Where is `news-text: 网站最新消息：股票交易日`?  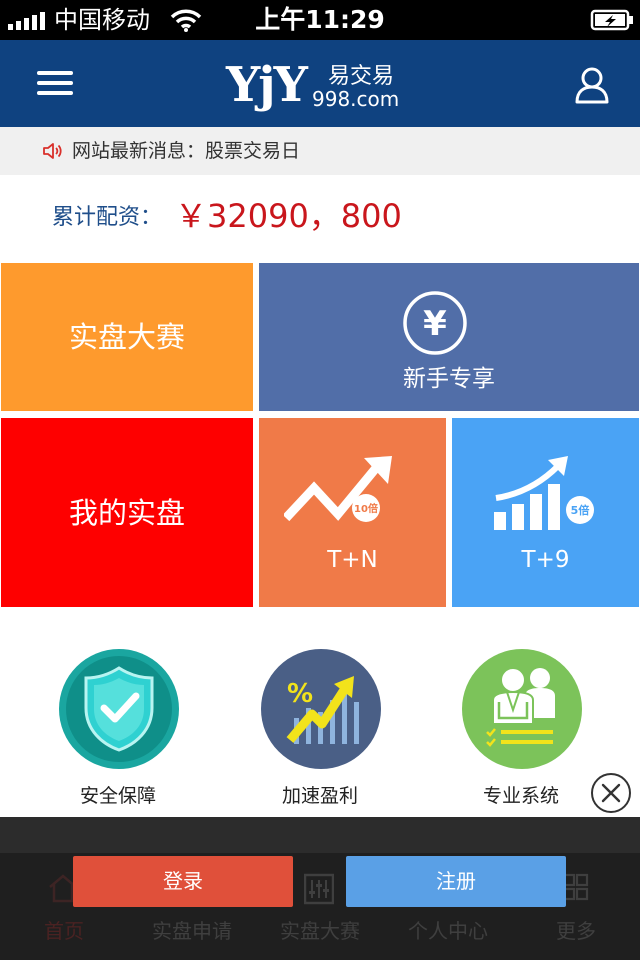 news-text: 网站最新消息：股票交易日 is located at coordinates (186, 151).